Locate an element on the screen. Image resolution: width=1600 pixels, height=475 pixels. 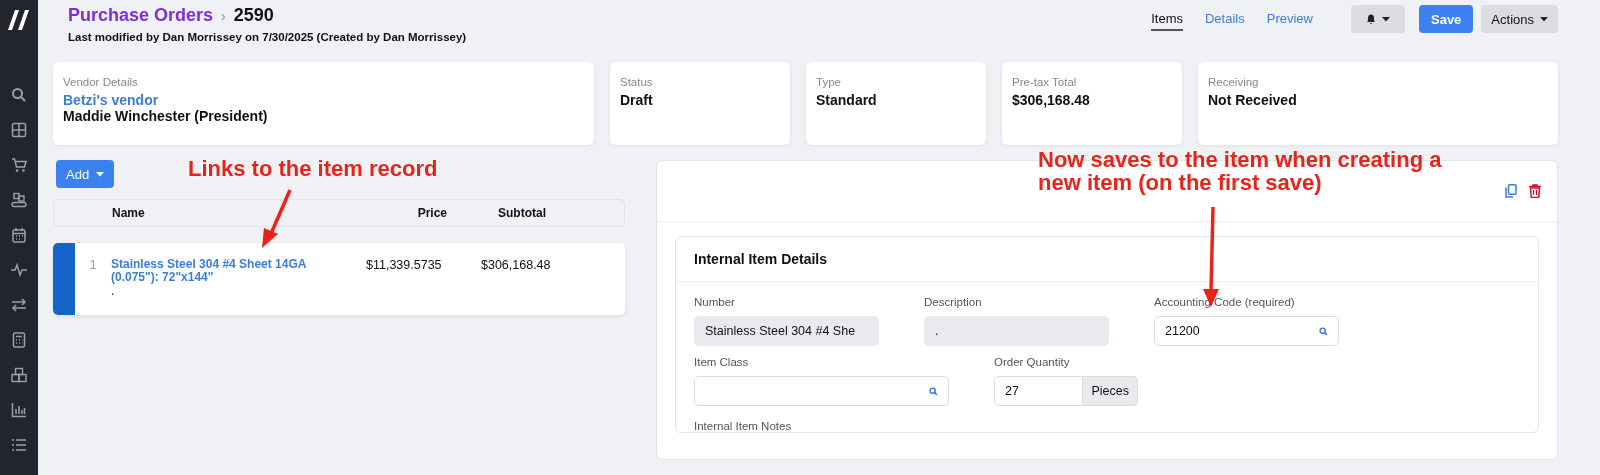
vendor-link: Betzi's vendor is located at coordinates (323, 100).